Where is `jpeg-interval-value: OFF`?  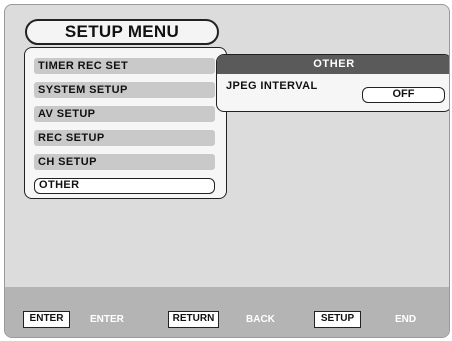 jpeg-interval-value: OFF is located at coordinates (403, 95).